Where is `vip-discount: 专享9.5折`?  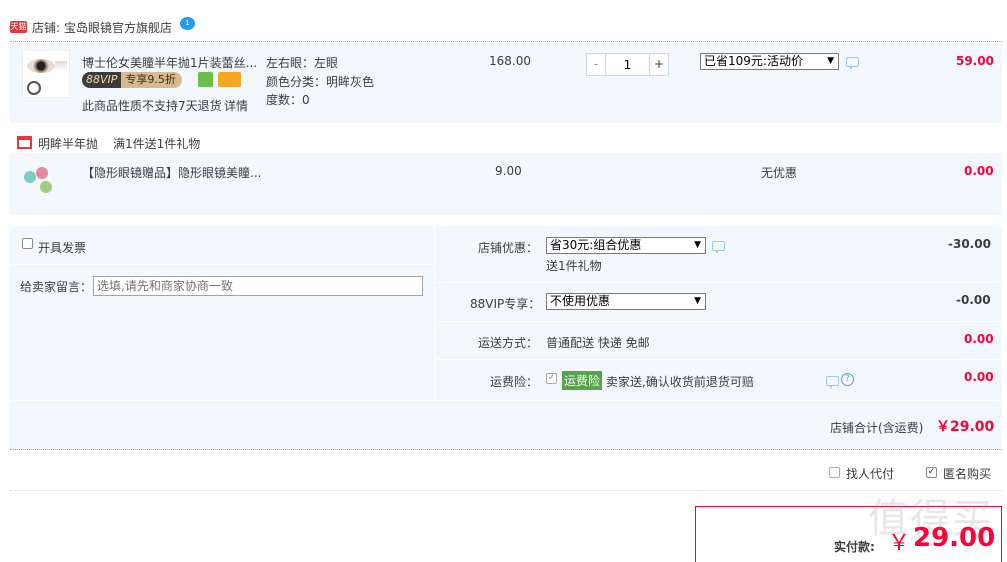
vip-discount: 专享9.5折 is located at coordinates (151, 80).